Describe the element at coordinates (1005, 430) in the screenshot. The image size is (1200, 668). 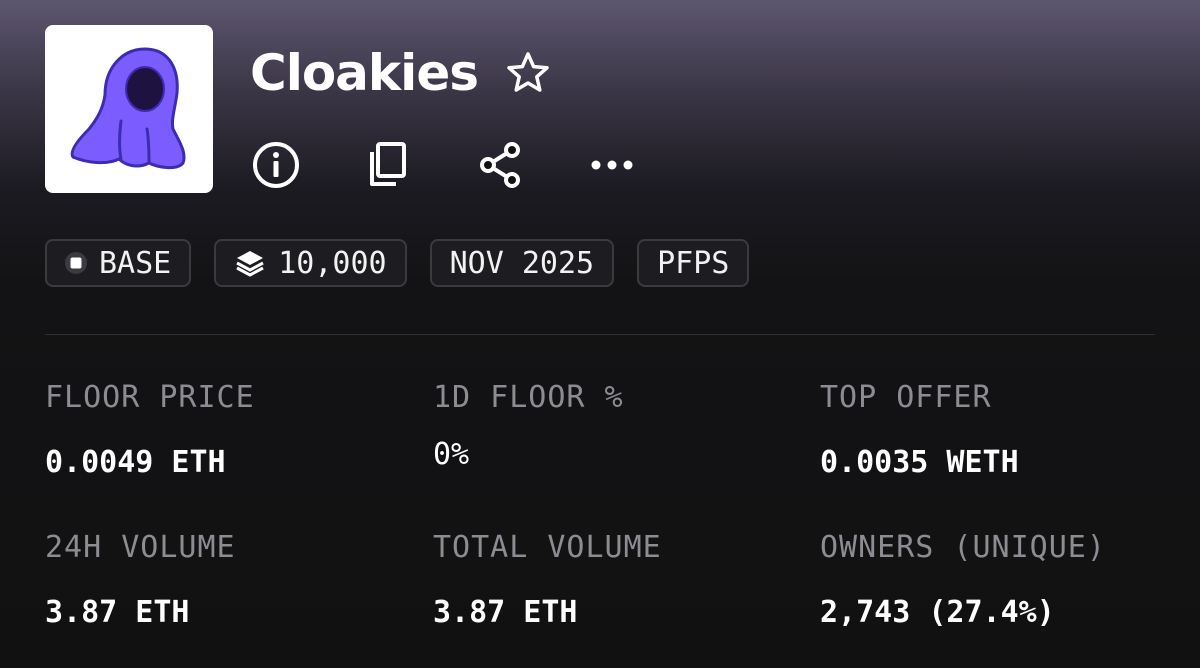
I see `top-offer-stat: TOP OFFER 0.0035 WETH` at that location.